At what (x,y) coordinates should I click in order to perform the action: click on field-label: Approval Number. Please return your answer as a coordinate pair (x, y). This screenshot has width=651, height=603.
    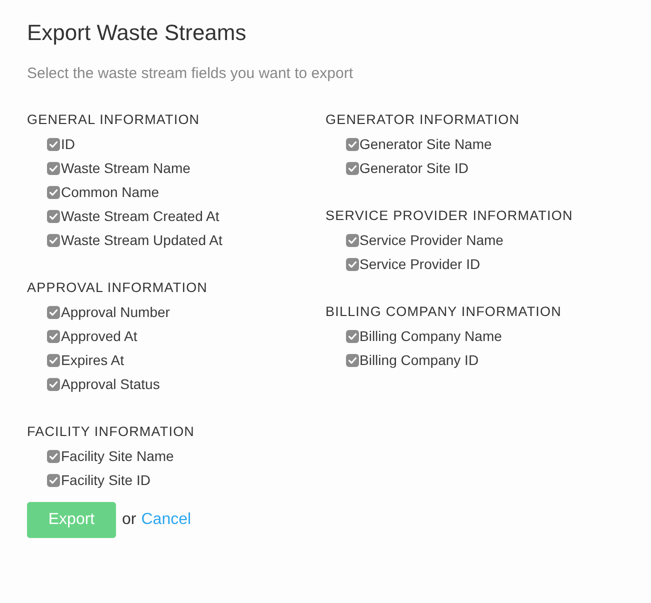
    Looking at the image, I should click on (115, 312).